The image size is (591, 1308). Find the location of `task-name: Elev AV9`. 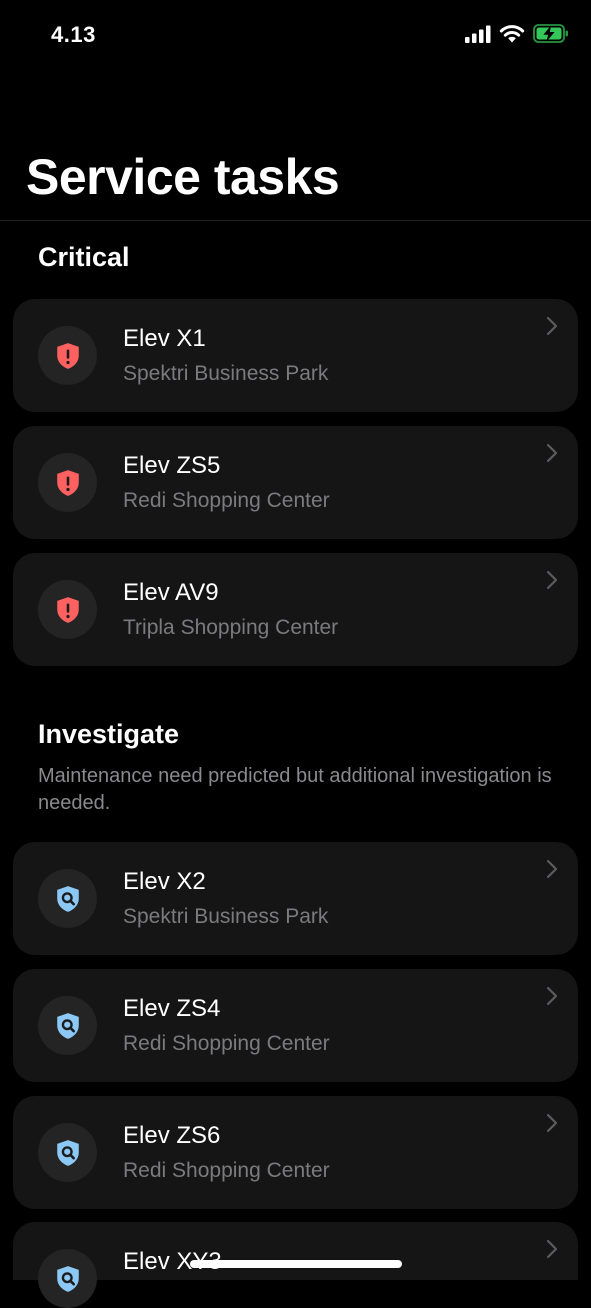

task-name: Elev AV9 is located at coordinates (171, 592).